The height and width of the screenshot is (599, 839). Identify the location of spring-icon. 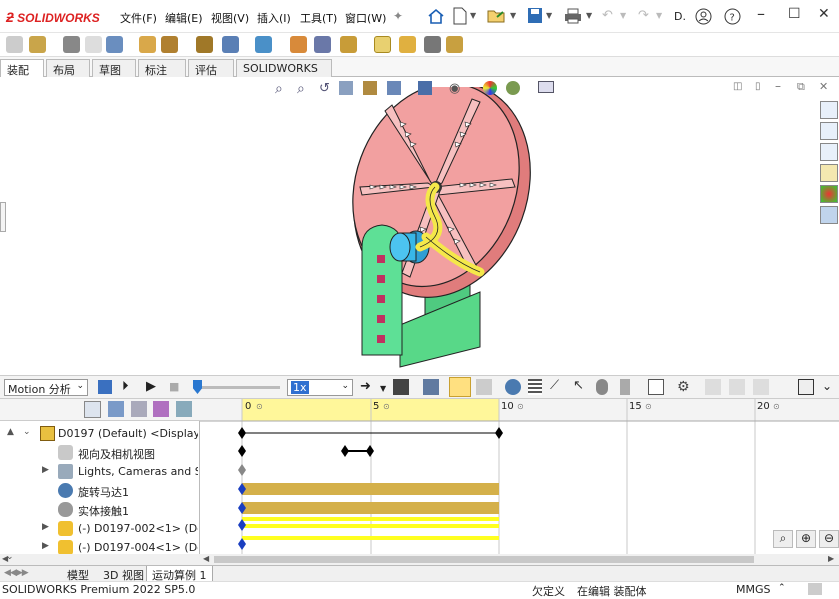
(535, 387).